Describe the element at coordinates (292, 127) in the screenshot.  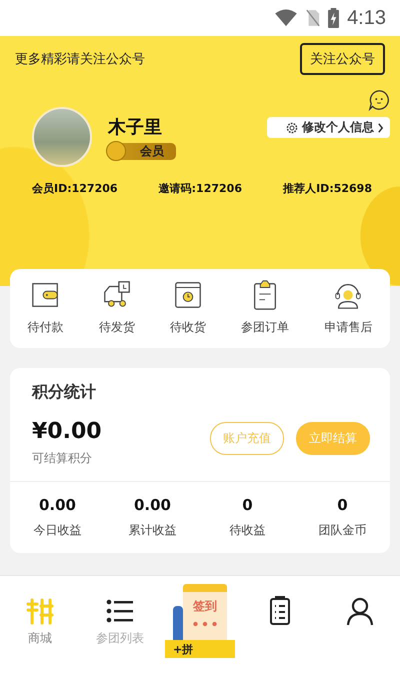
I see `settings-icon` at that location.